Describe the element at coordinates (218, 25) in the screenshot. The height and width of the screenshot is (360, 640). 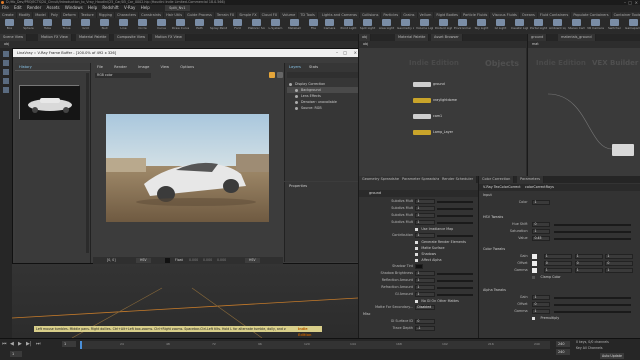
I see `shelf-tool: Spray Paint` at that location.